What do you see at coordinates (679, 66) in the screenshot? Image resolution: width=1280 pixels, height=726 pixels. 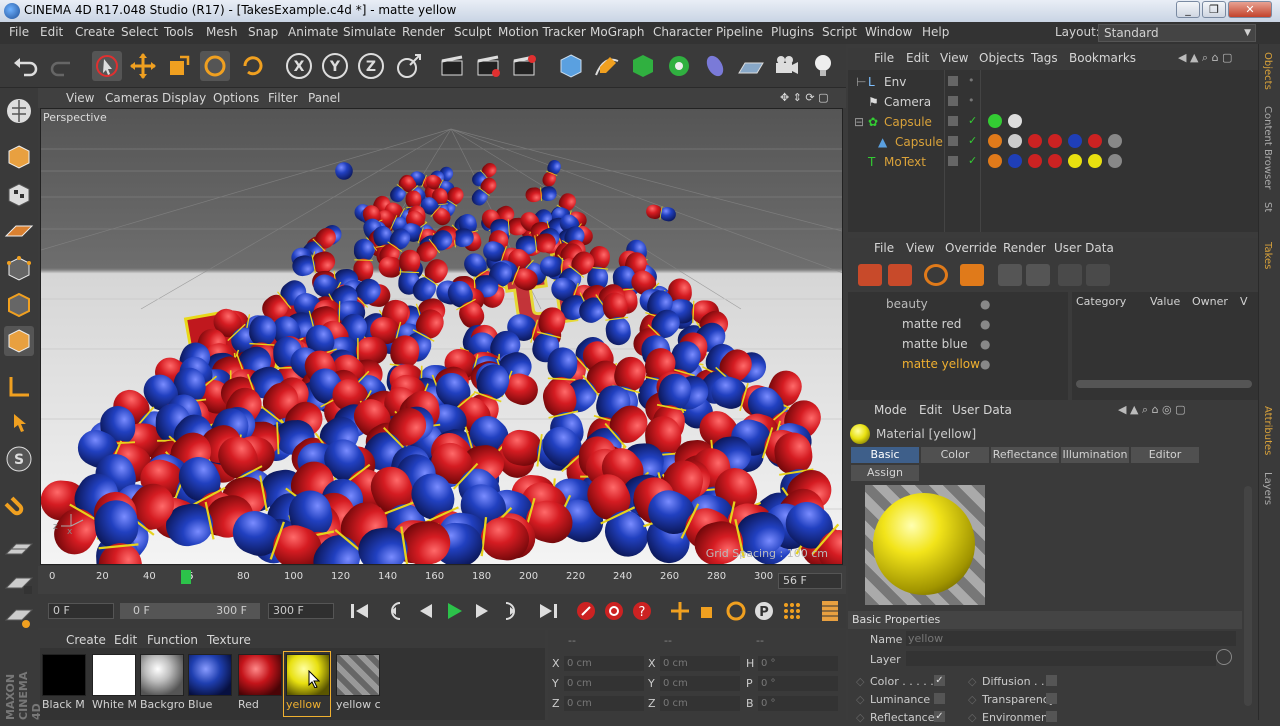 I see `cloner-button` at bounding box center [679, 66].